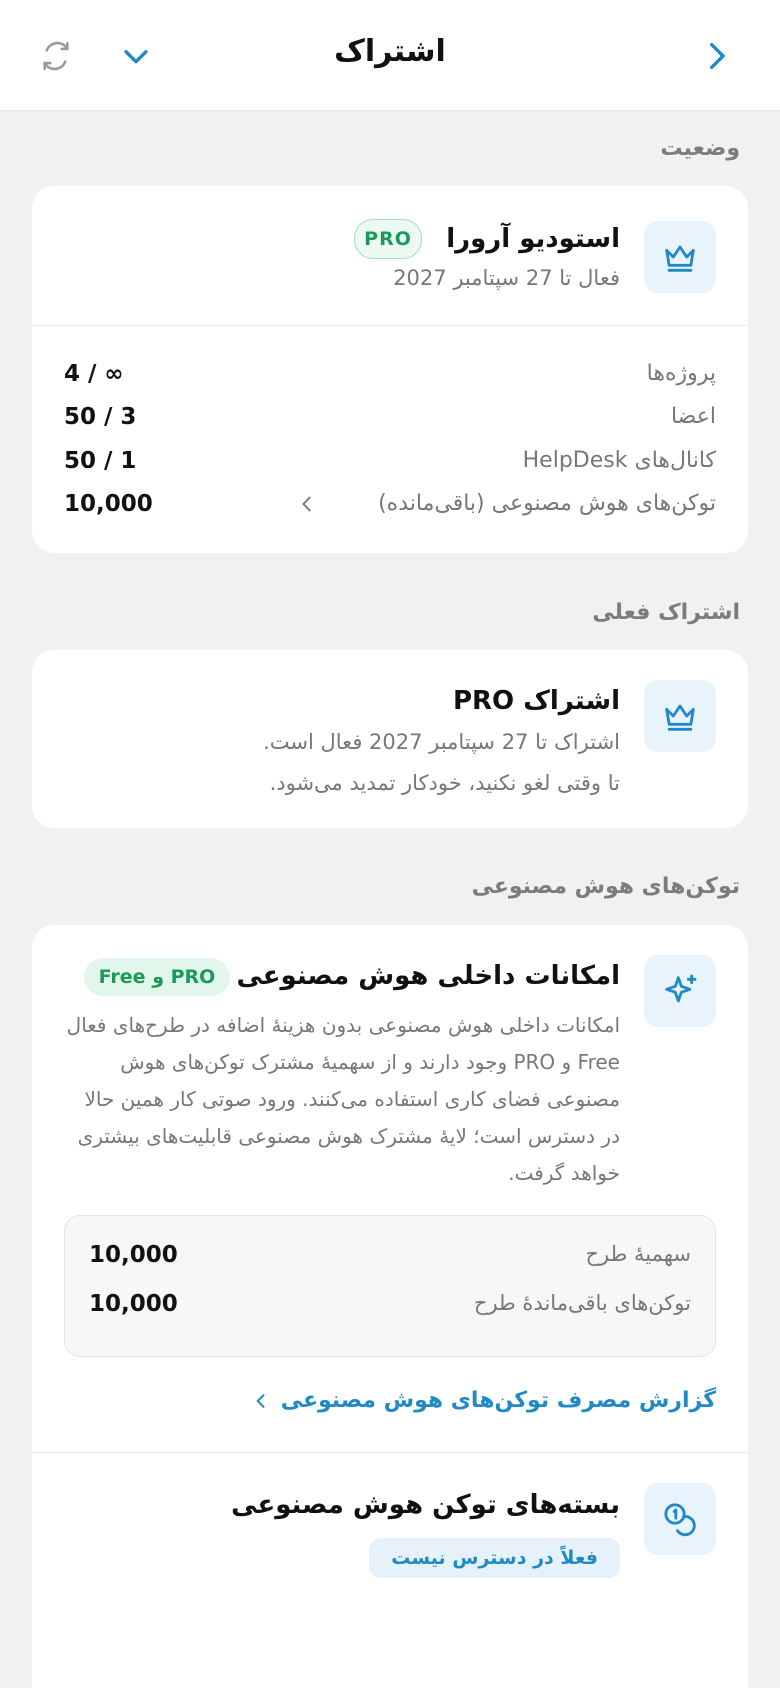 The image size is (780, 1688). What do you see at coordinates (390, 1259) in the screenshot?
I see `quota-row-plan: سهمیهٔ طرح 10,000` at bounding box center [390, 1259].